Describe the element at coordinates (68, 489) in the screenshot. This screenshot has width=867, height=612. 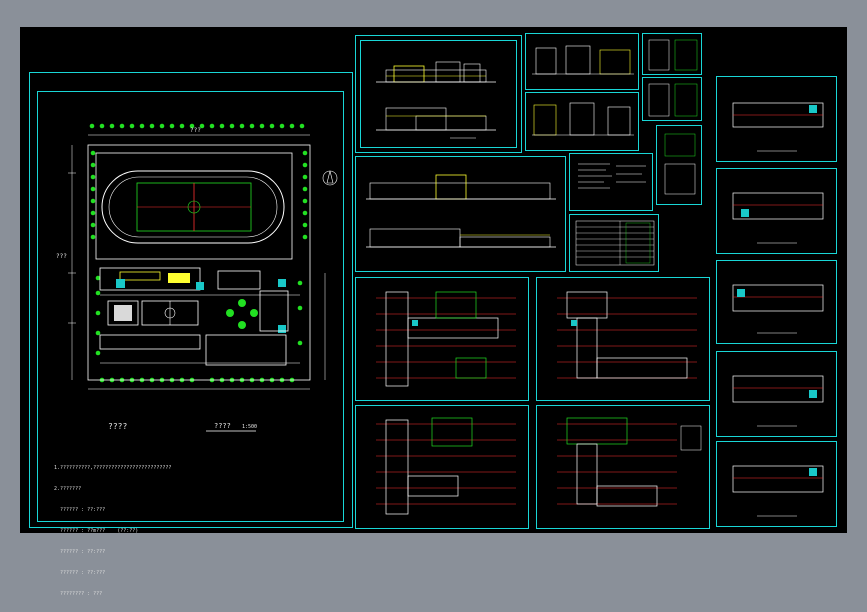
I see `note-line: 2.???????` at that location.